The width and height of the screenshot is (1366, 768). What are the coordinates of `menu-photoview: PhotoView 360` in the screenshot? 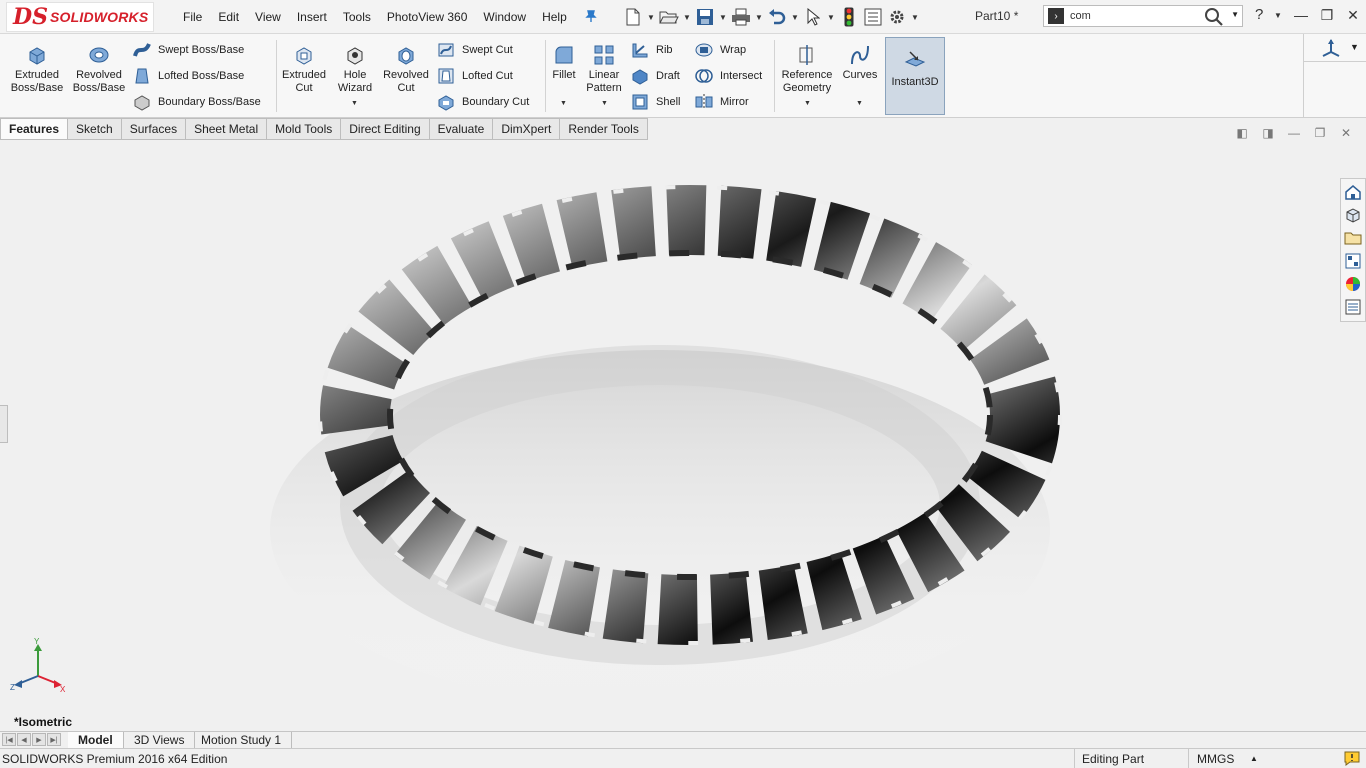 It's located at (427, 17).